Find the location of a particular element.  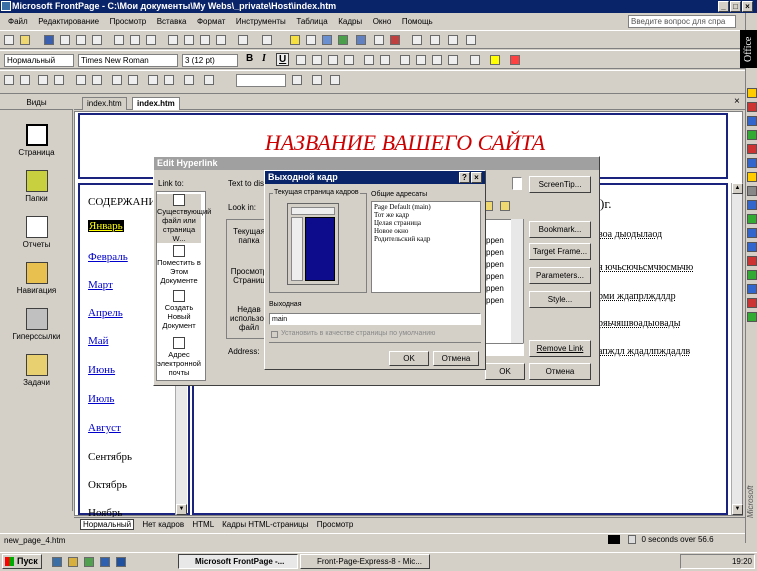

target-cancel-button: Отмена is located at coordinates (456, 358).